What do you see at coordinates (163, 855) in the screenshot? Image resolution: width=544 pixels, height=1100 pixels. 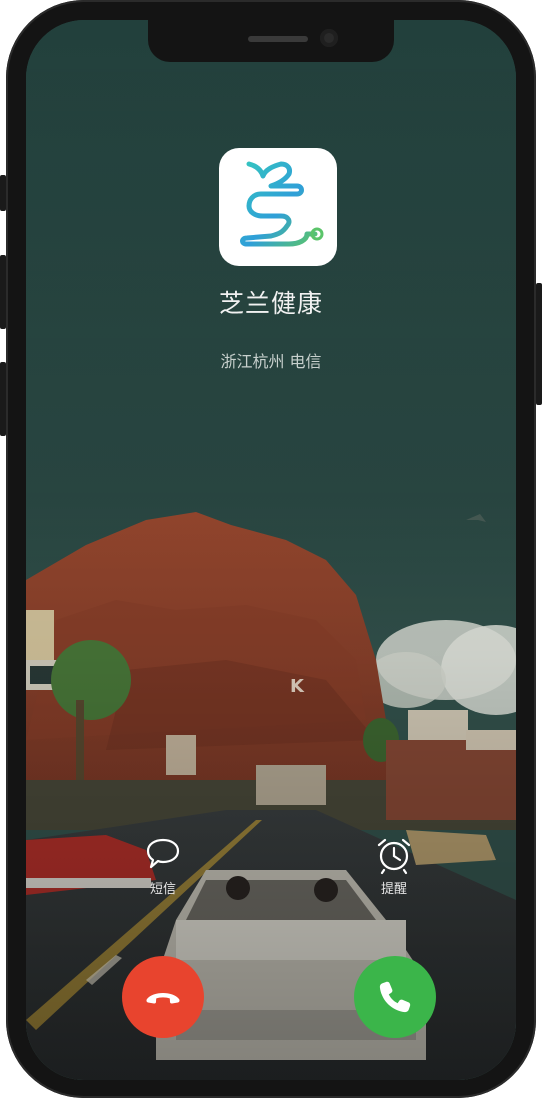 I see `speech-bubble-icon` at bounding box center [163, 855].